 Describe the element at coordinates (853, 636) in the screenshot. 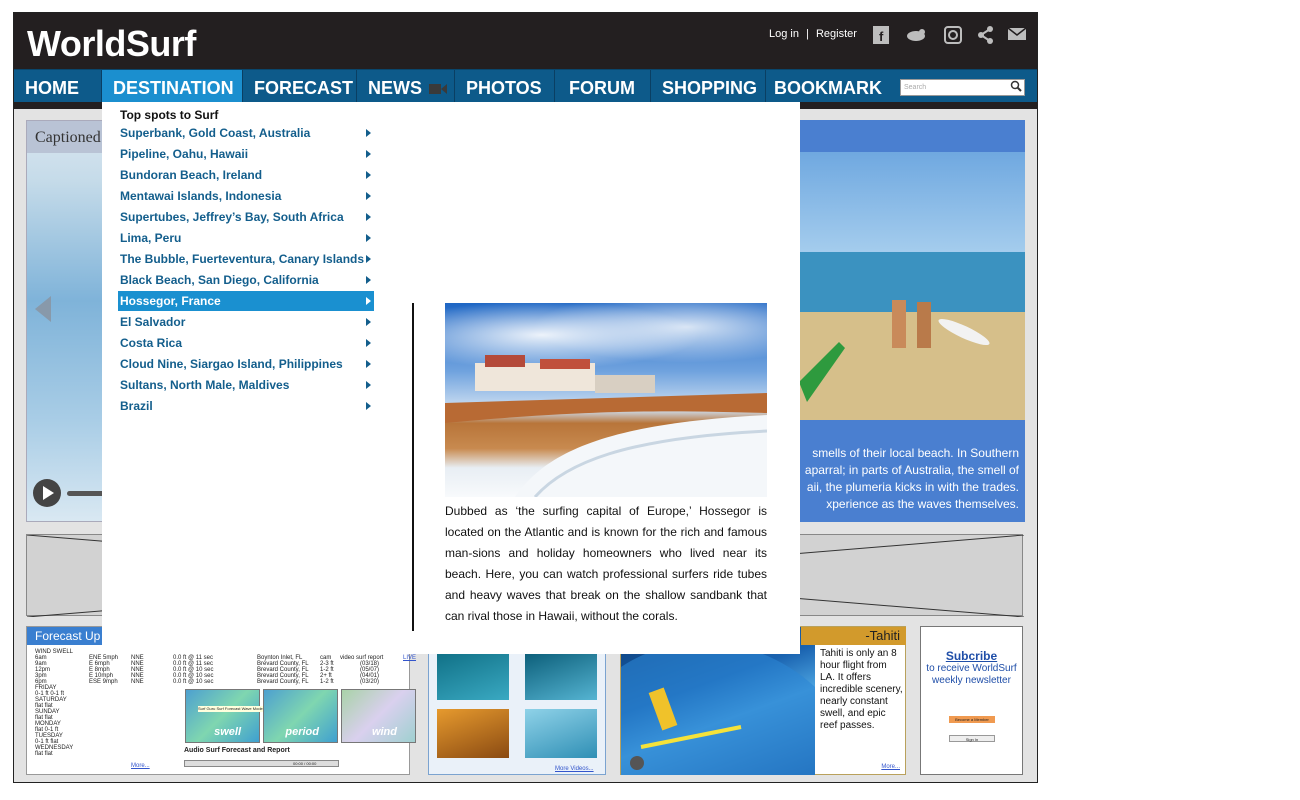

I see `tahiti-title: -Tahiti` at that location.